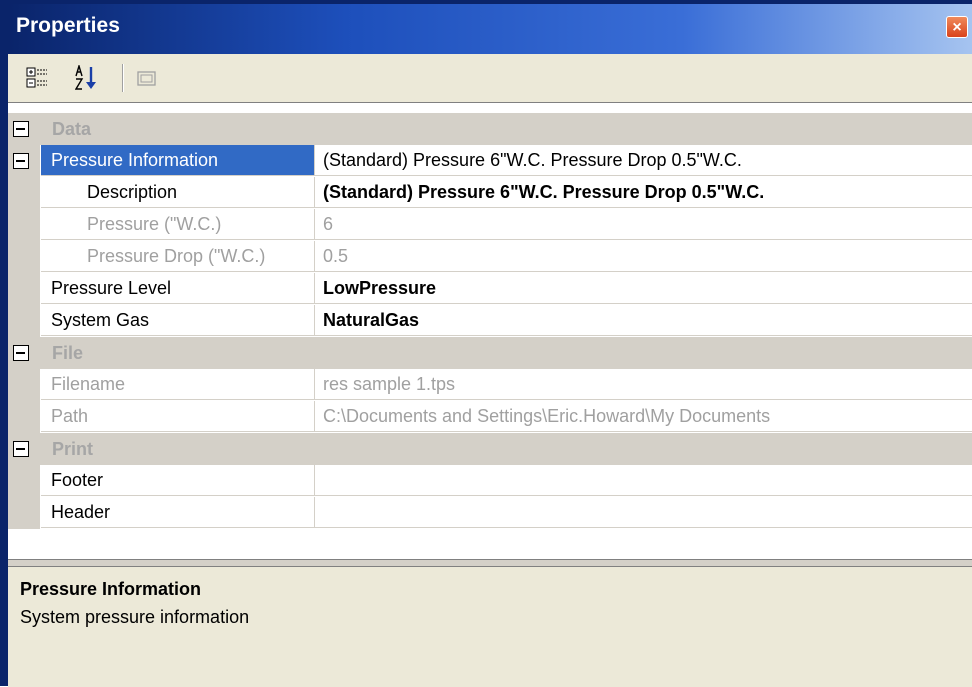  What do you see at coordinates (490, 353) in the screenshot?
I see `category-file: File` at bounding box center [490, 353].